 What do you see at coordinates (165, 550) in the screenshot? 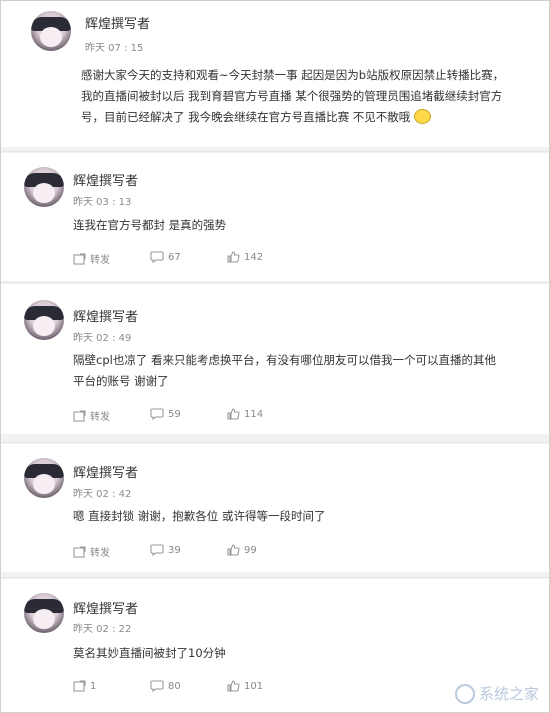
I see `comment-button: 39` at bounding box center [165, 550].